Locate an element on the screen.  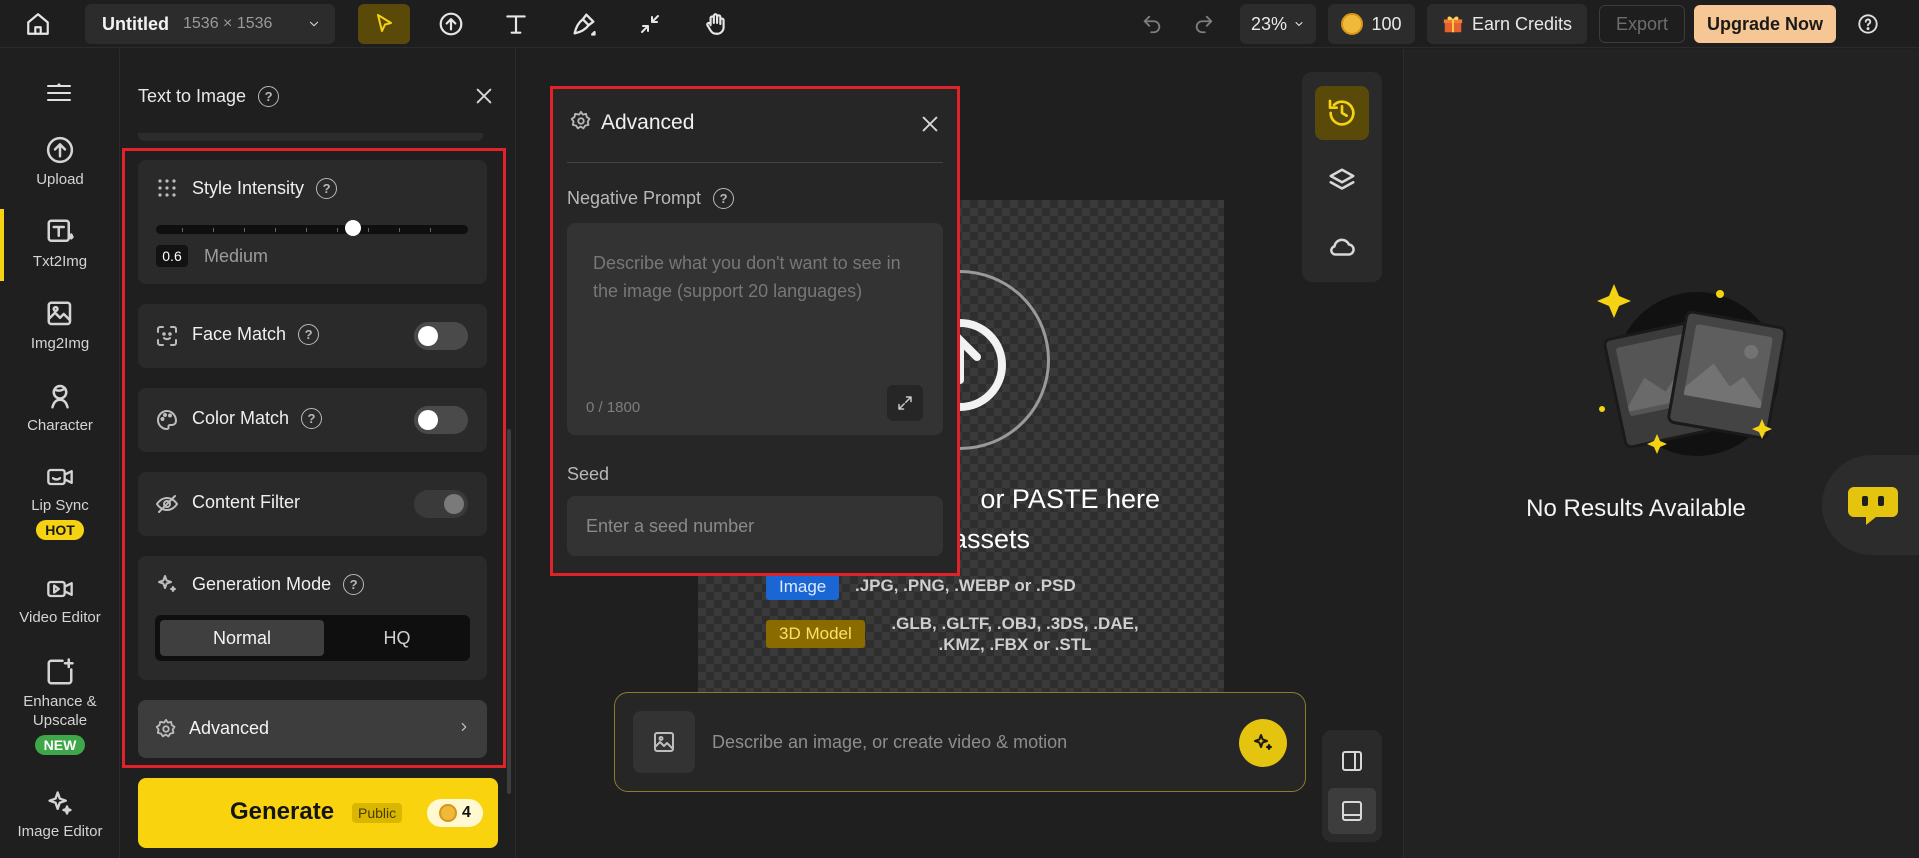
file-selector: Untitled 1536 × 1536 is located at coordinates (210, 24).